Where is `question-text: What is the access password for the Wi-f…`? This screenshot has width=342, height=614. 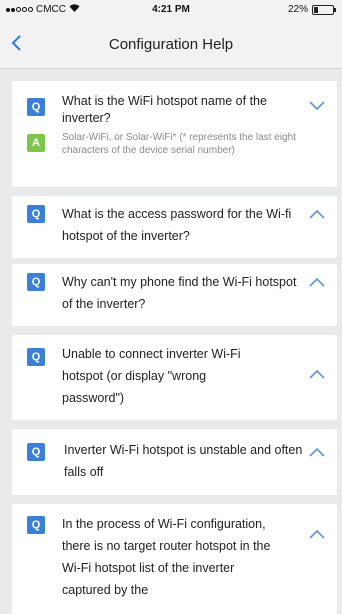
question-text: What is the access password for the Wi-f… is located at coordinates (177, 225).